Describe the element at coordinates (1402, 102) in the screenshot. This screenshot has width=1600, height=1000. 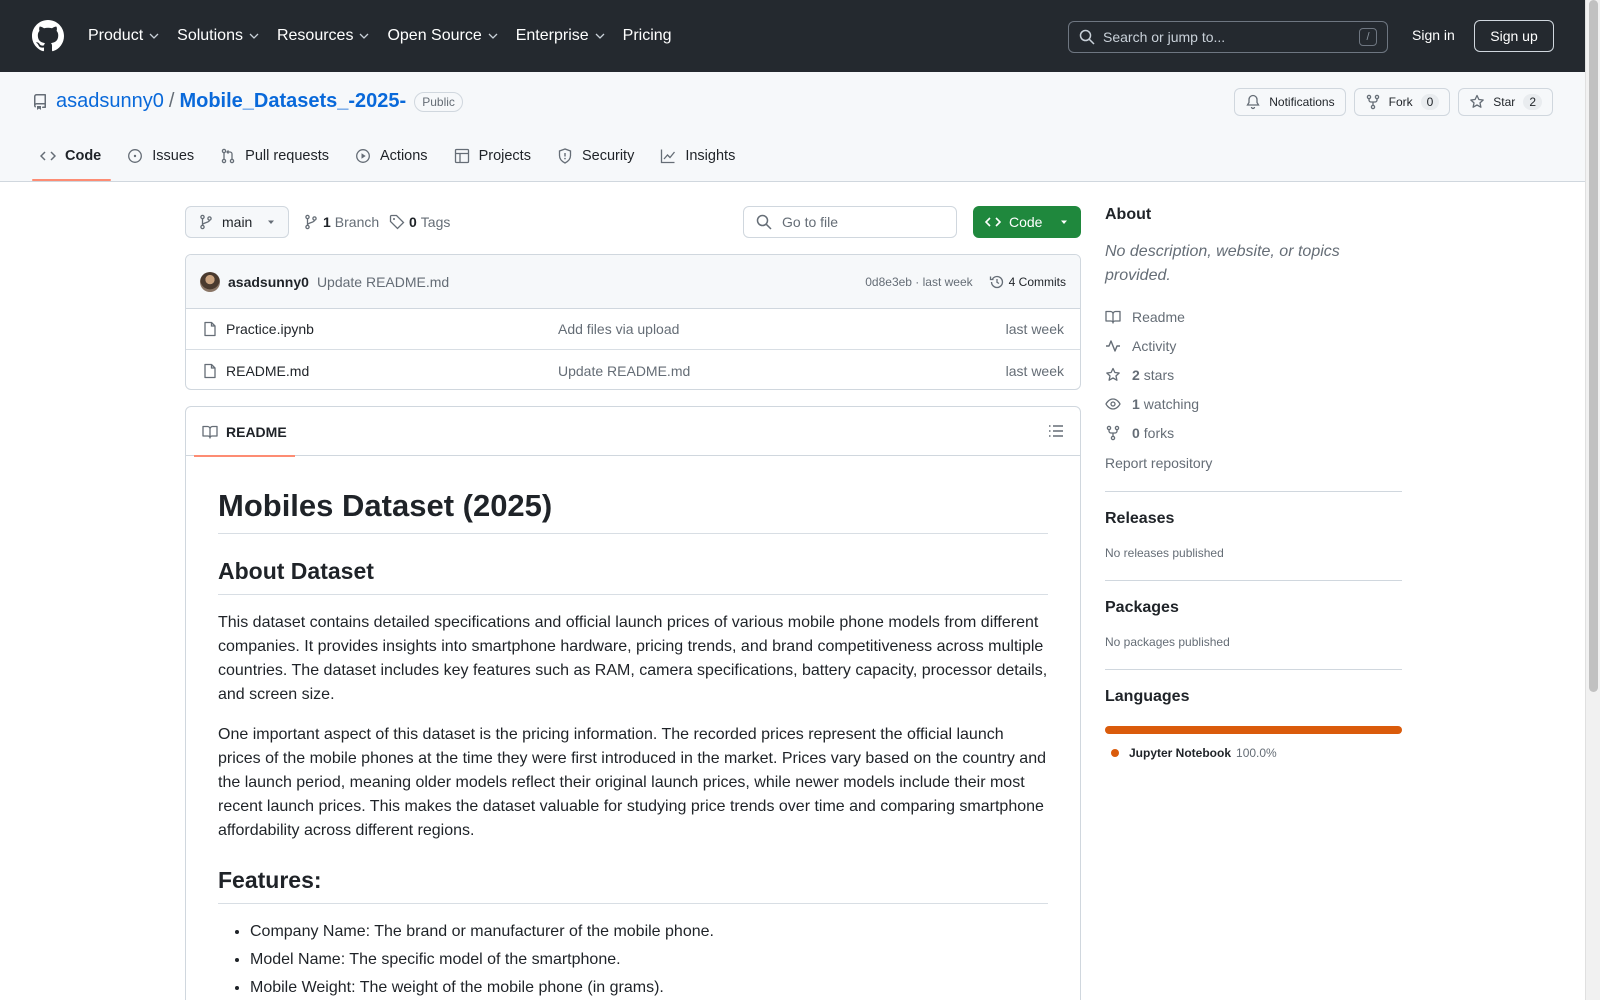
I see `fork-button: Fork 0` at that location.